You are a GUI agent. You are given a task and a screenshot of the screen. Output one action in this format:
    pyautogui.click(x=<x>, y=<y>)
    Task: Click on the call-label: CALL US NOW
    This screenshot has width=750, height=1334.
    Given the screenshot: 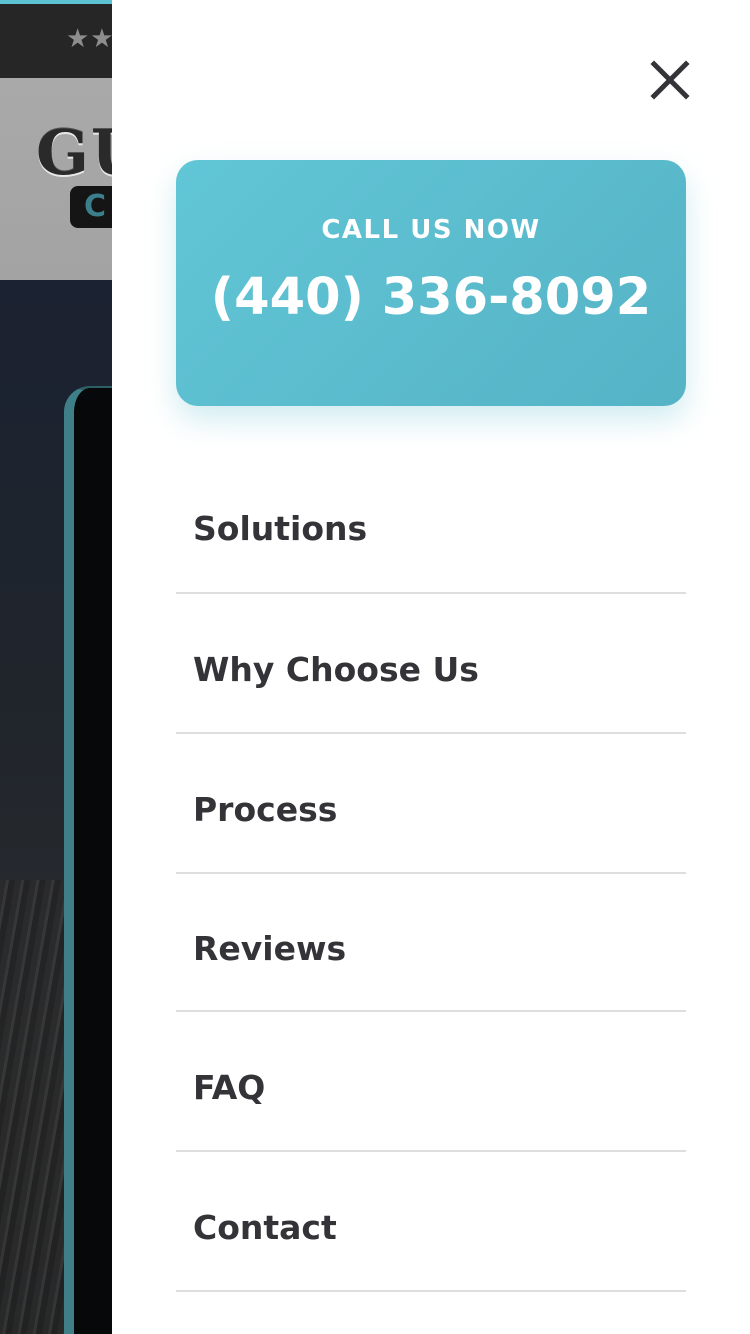 What is the action you would take?
    pyautogui.click(x=431, y=230)
    